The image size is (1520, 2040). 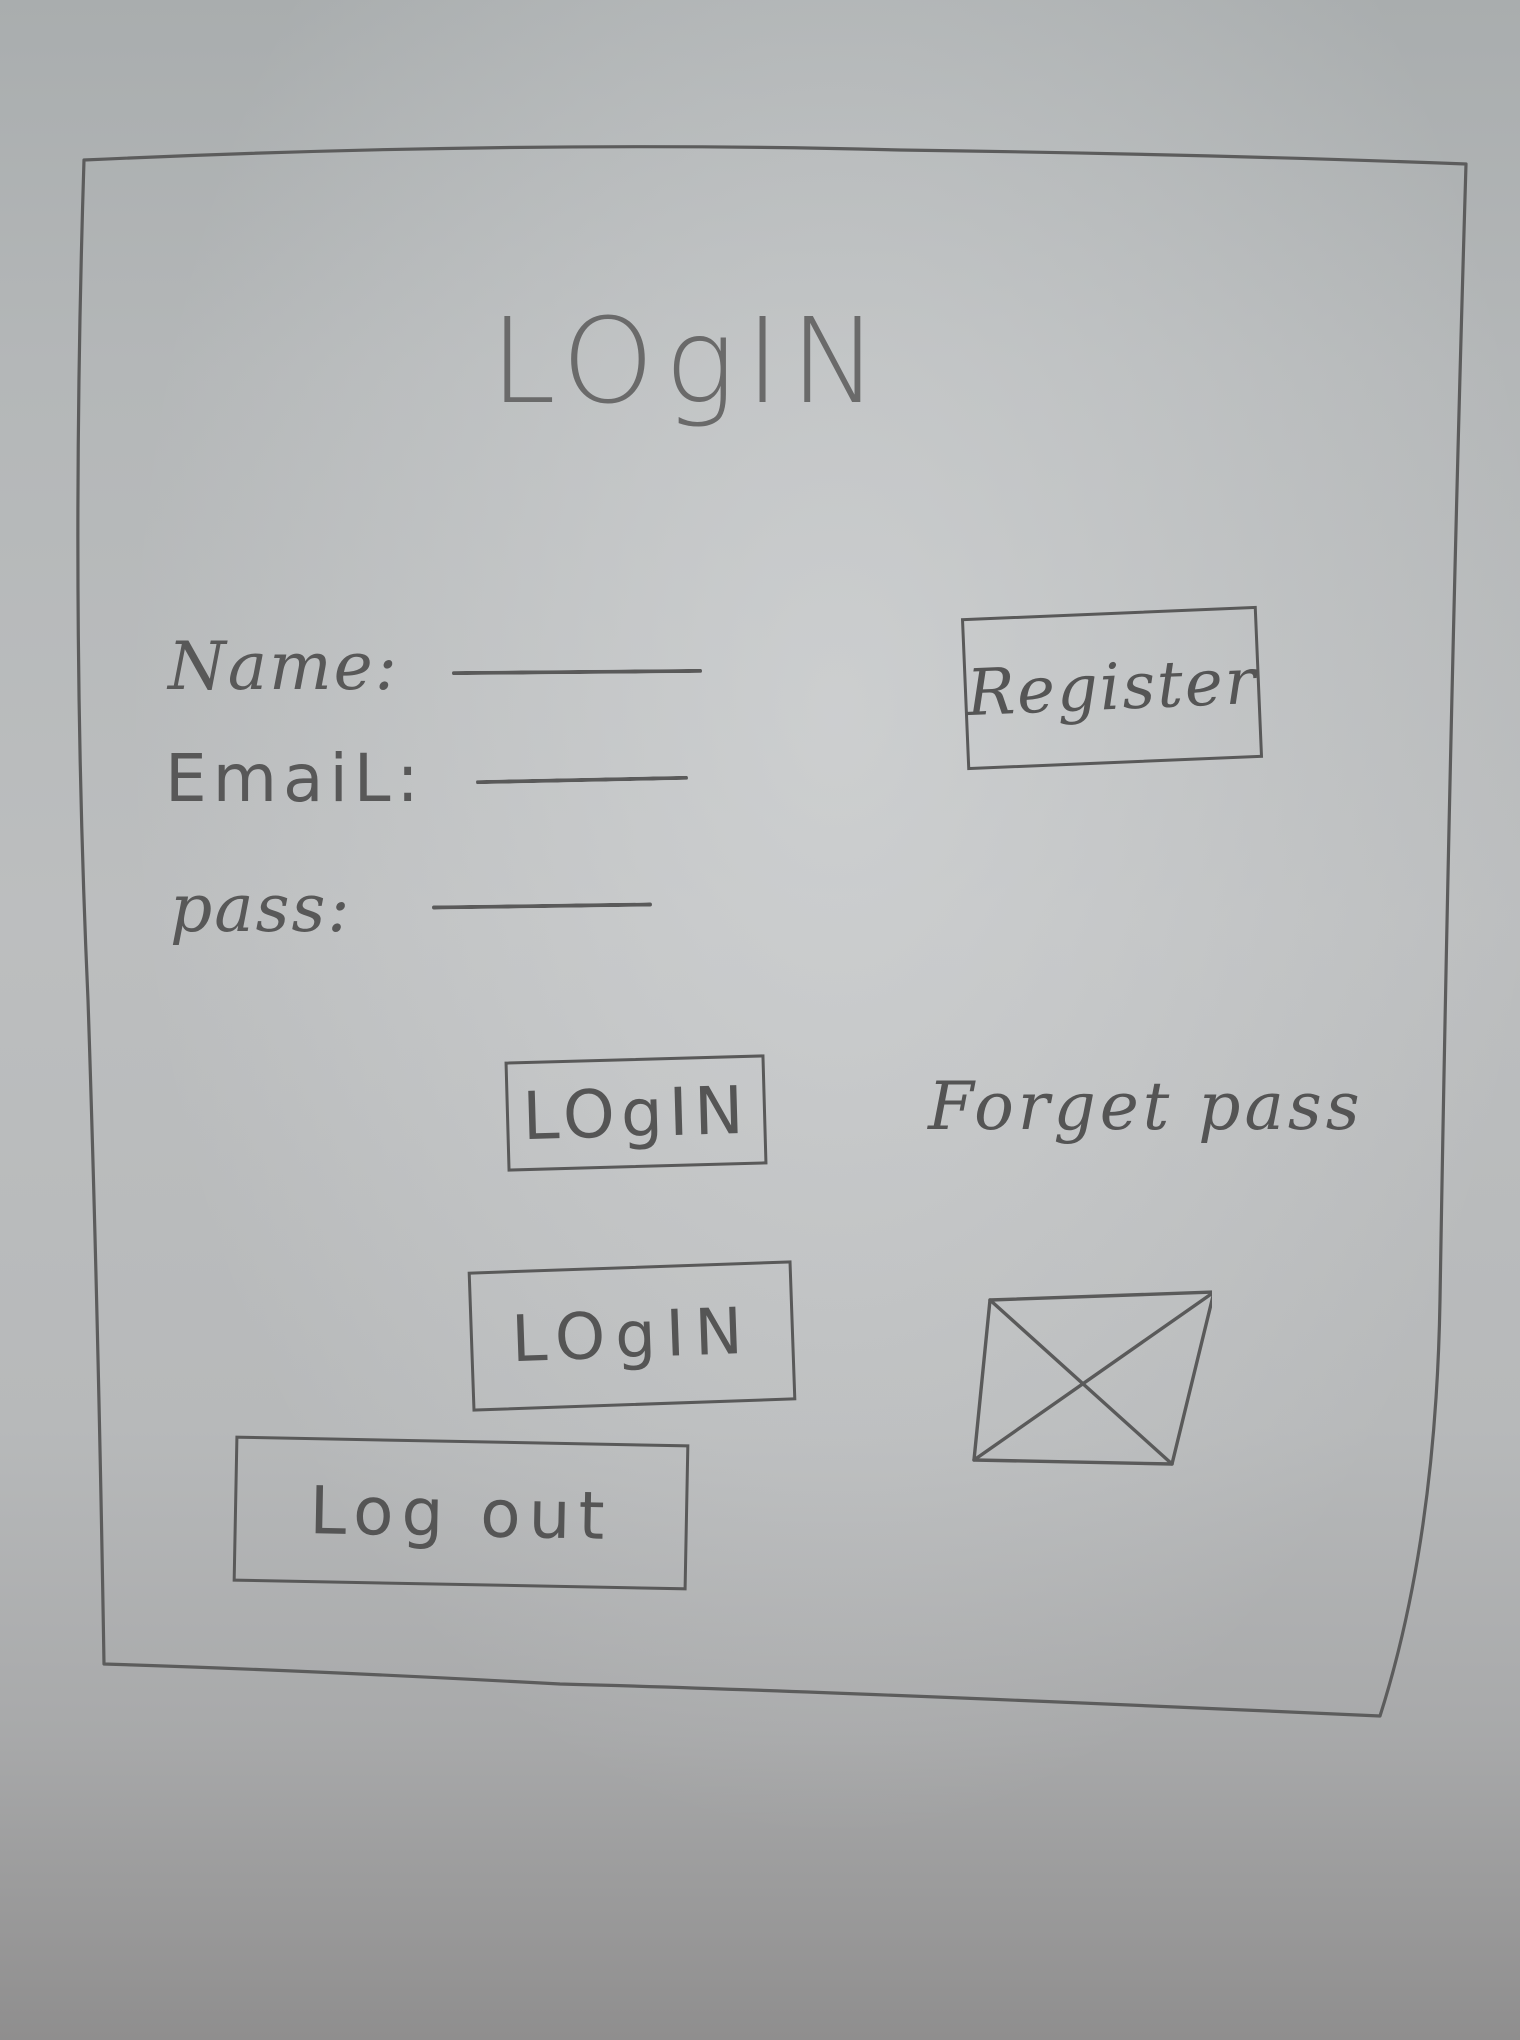 I want to click on page-title: LOgIN, so click(x=689, y=361).